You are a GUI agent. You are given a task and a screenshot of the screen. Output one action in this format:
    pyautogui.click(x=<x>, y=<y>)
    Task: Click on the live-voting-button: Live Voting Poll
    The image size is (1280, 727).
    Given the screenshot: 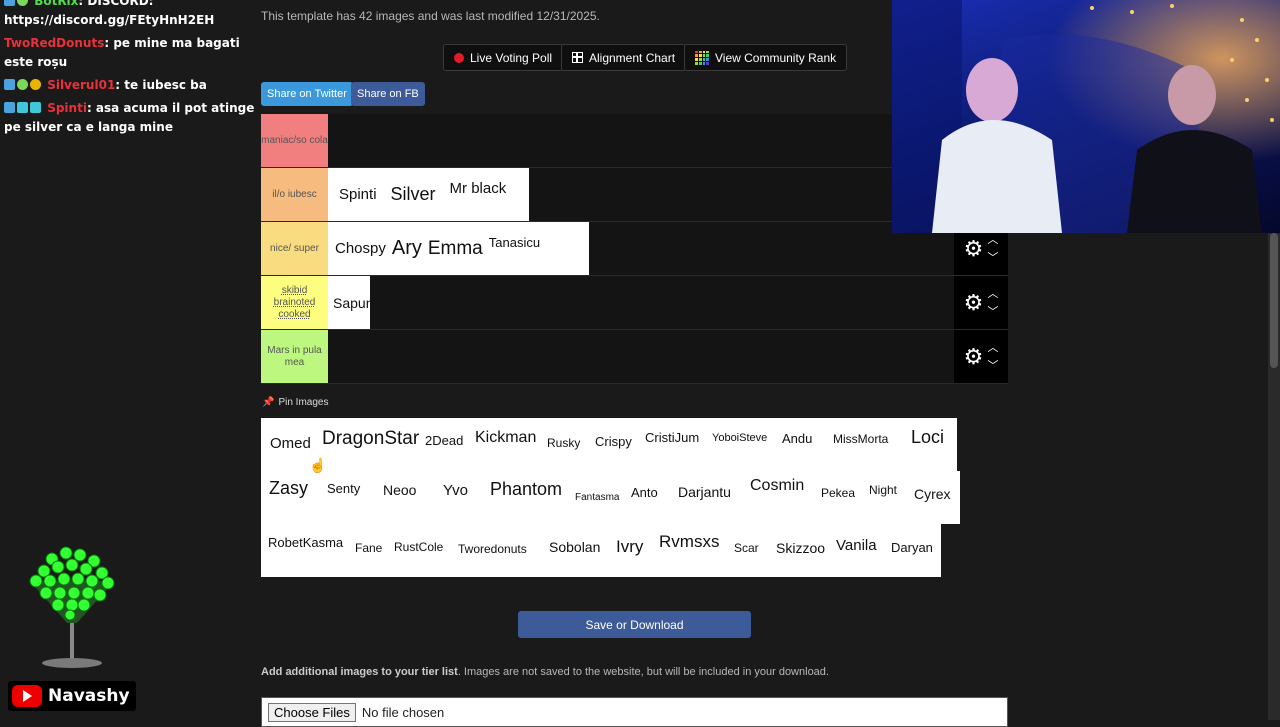 What is the action you would take?
    pyautogui.click(x=503, y=57)
    